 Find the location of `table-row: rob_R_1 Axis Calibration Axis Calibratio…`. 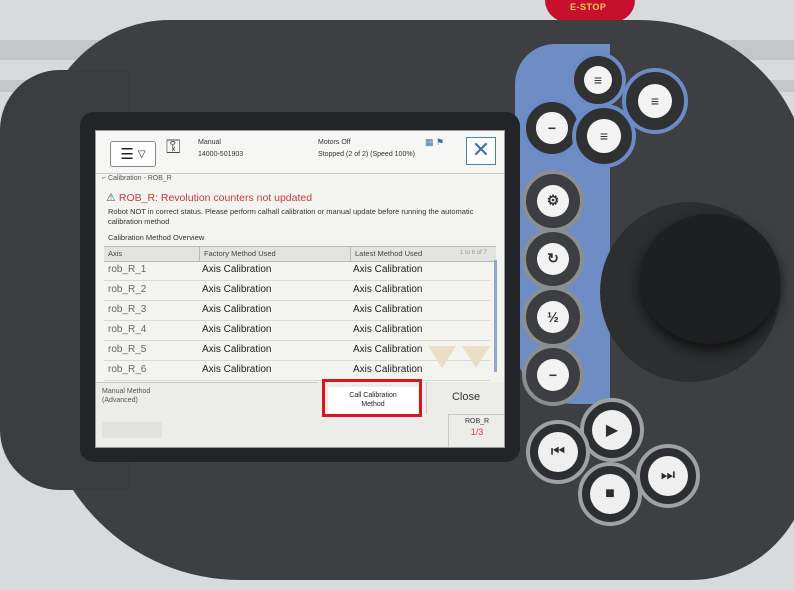

table-row: rob_R_1 Axis Calibration Axis Calibratio… is located at coordinates (297, 271).